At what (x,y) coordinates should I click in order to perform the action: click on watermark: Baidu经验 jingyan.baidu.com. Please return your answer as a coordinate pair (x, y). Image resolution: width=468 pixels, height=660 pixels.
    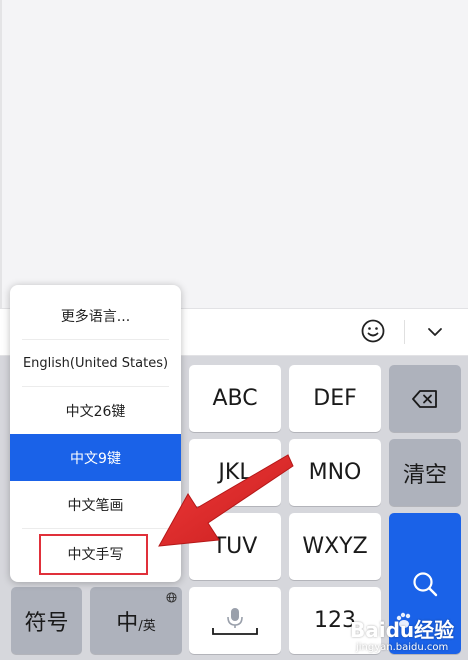
    Looking at the image, I should click on (409, 632).